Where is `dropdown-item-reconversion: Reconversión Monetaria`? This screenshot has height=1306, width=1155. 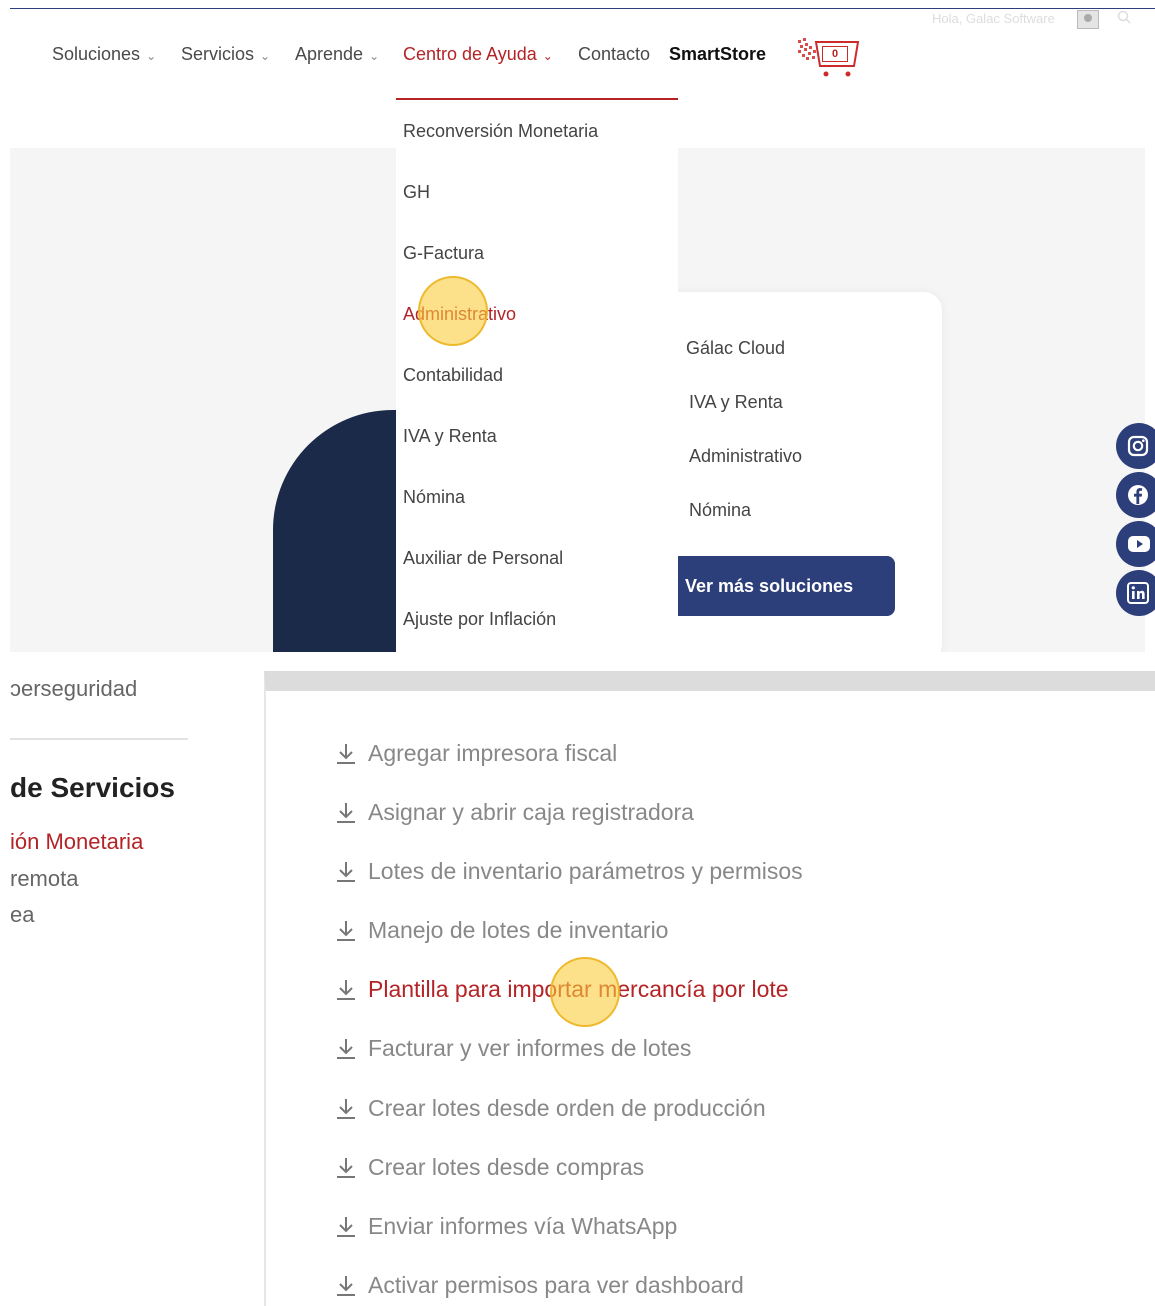
dropdown-item-reconversion: Reconversión Monetaria is located at coordinates (500, 131).